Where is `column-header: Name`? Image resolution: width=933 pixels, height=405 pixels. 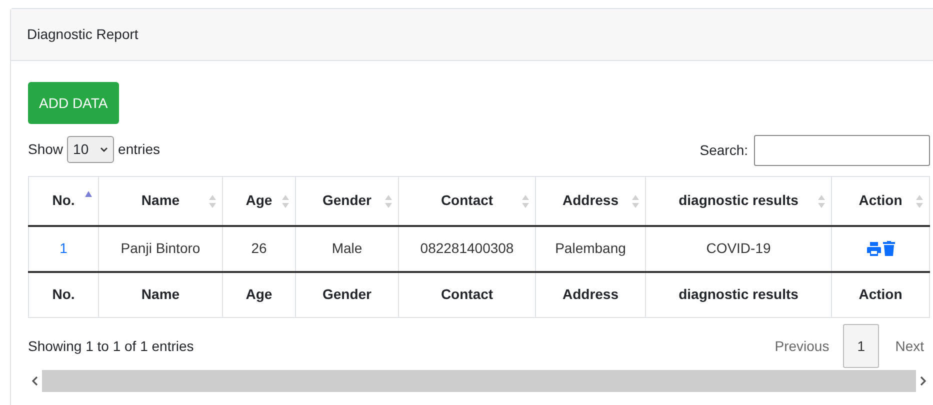
column-header: Name is located at coordinates (160, 201).